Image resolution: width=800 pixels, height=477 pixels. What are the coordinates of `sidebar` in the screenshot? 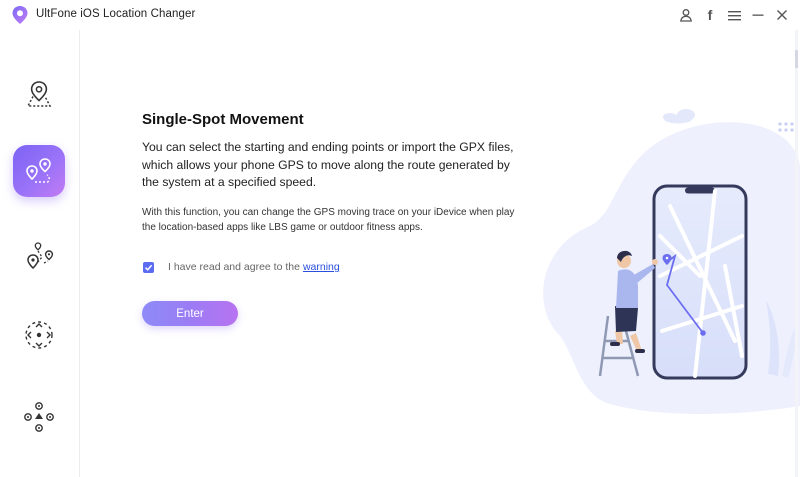 It's located at (40, 253).